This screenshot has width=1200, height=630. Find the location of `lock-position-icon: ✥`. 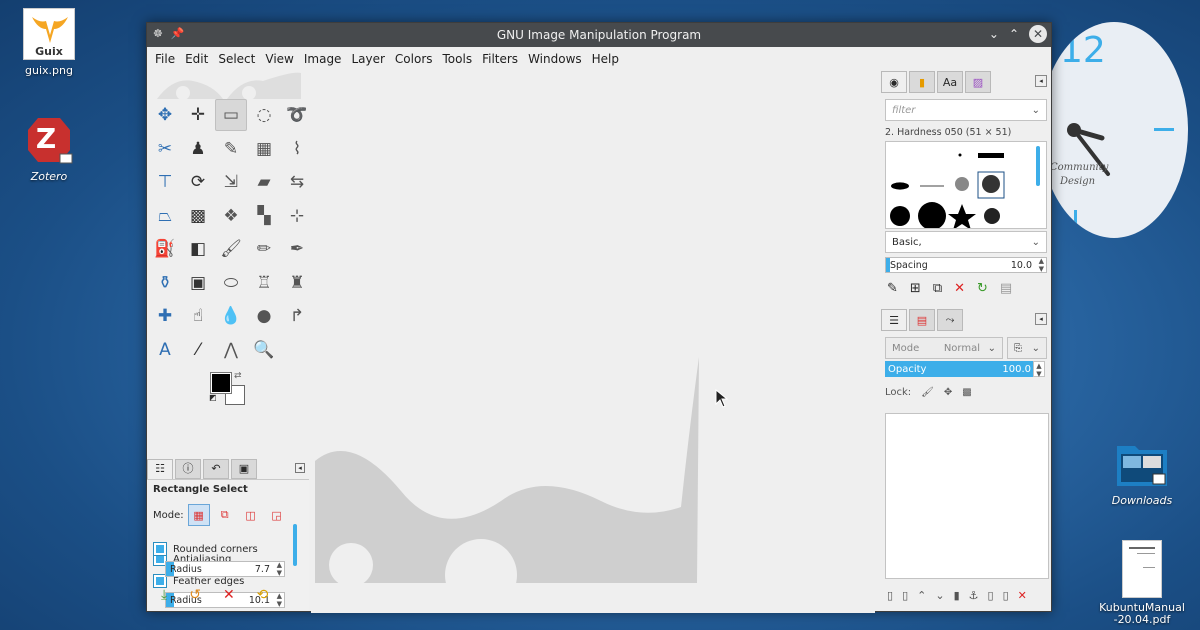

lock-position-icon: ✥ is located at coordinates (948, 392).